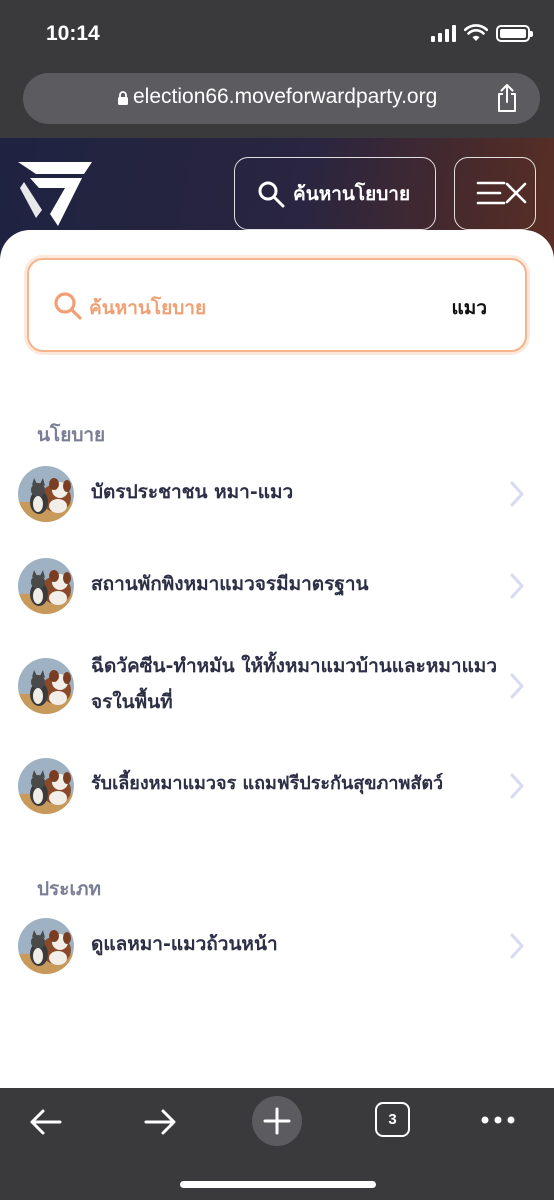 The width and height of the screenshot is (554, 1200). Describe the element at coordinates (507, 98) in the screenshot. I see `share-icon` at that location.